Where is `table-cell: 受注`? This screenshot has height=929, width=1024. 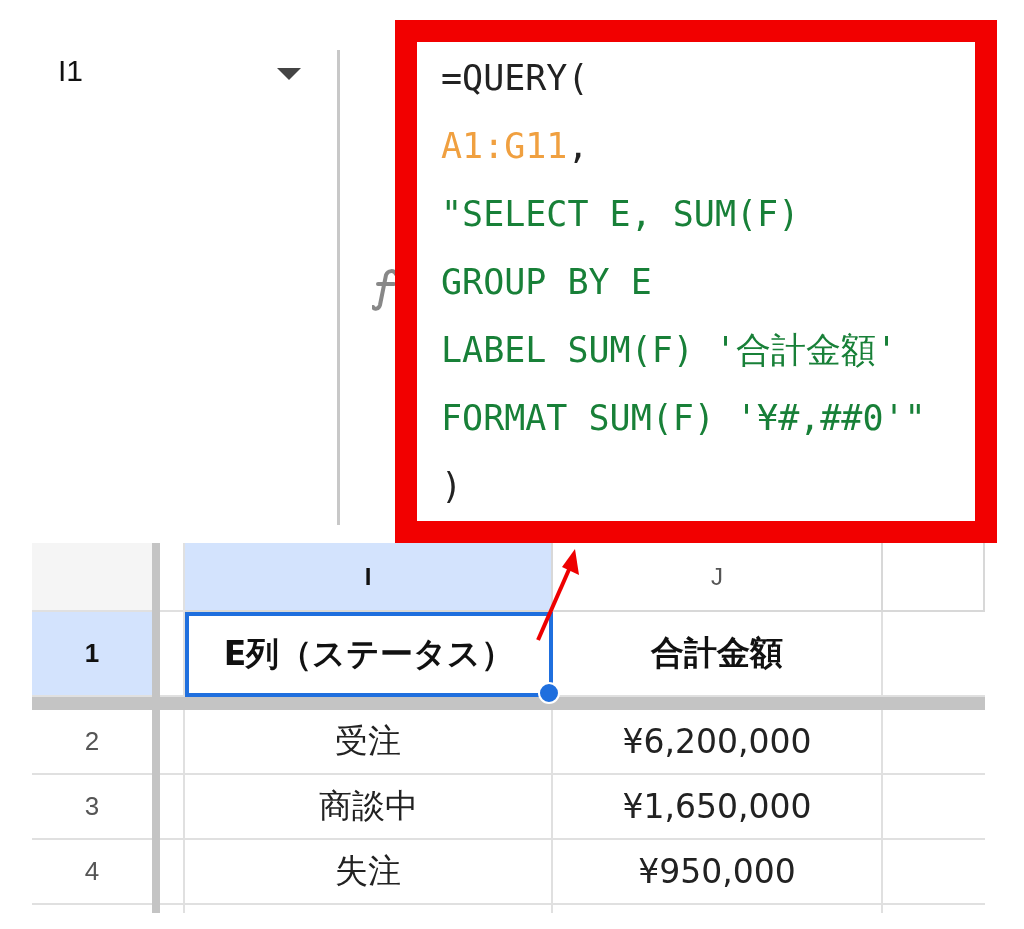
table-cell: 受注 is located at coordinates (369, 742).